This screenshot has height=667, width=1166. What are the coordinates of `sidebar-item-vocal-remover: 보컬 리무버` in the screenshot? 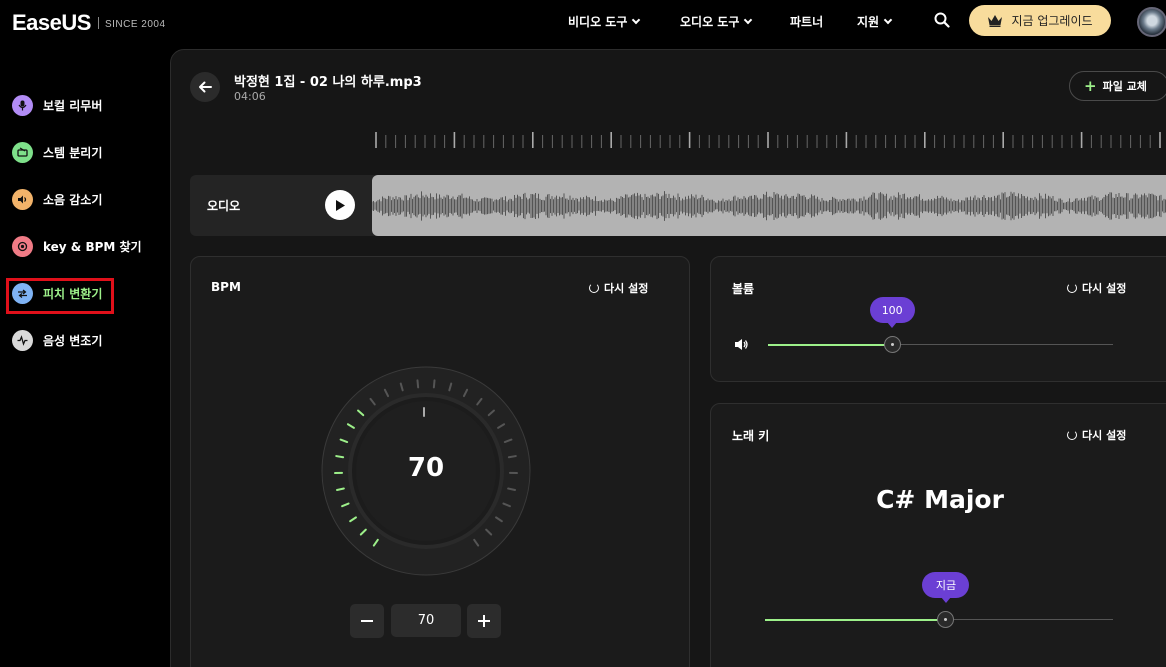 It's located at (57, 105).